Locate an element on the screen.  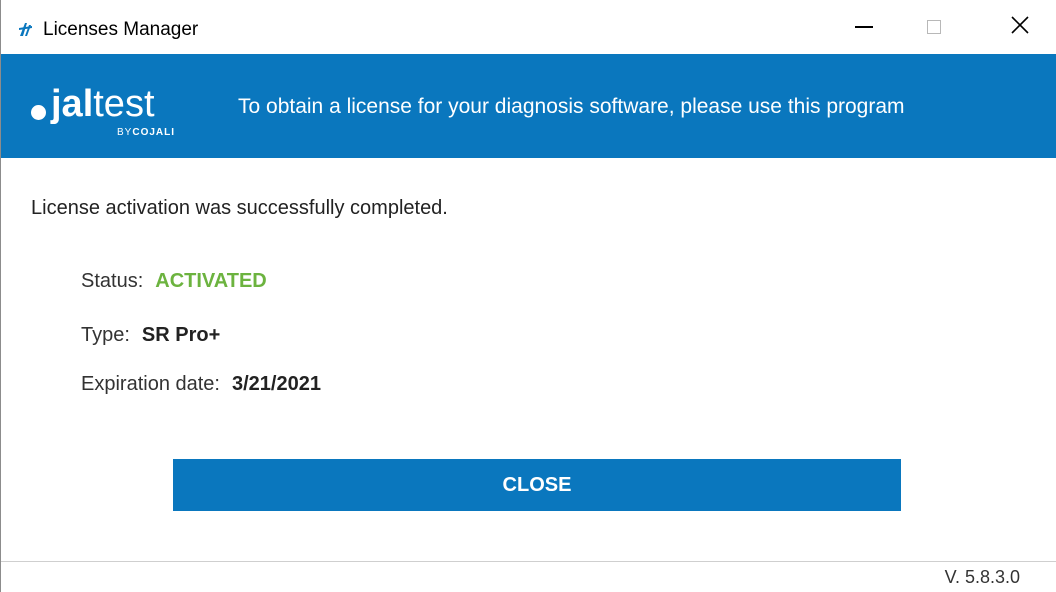
minimize-button is located at coordinates (864, 27).